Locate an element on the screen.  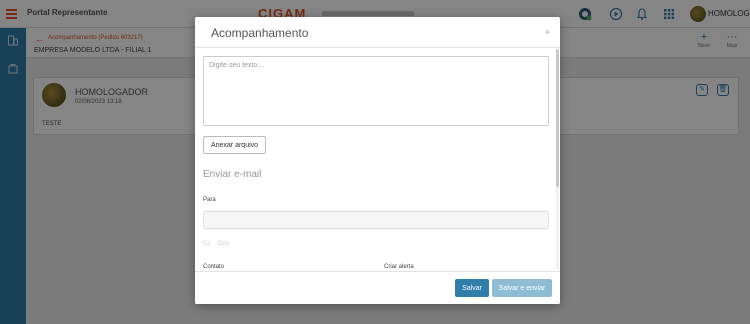
attach-file-button: Anexar arquivo is located at coordinates (234, 145).